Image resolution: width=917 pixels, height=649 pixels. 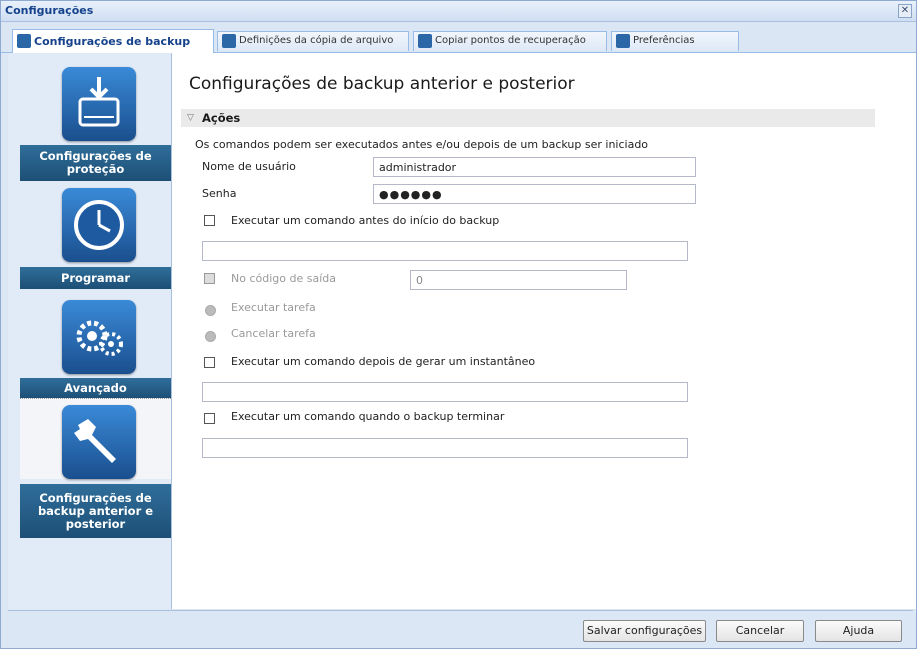 I want to click on exit-code-field: 0, so click(x=518, y=280).